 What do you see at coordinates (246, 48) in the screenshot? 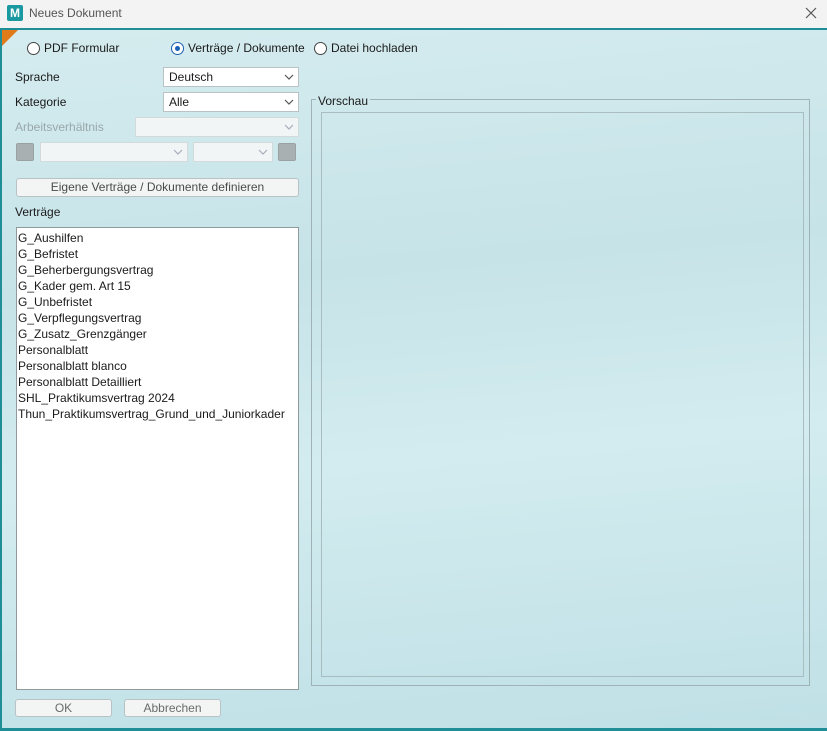
I see `radio-label: Verträge / Dokumente` at bounding box center [246, 48].